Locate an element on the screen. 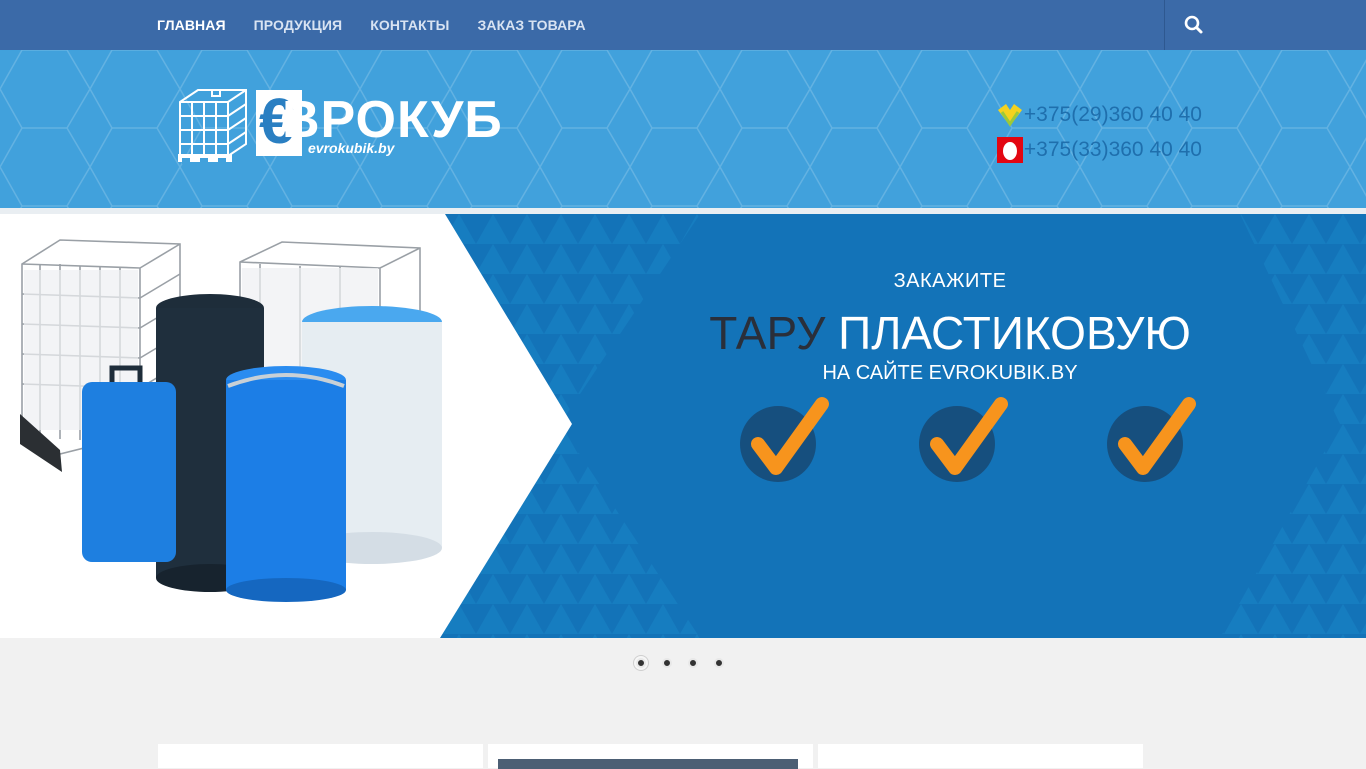 The width and height of the screenshot is (1366, 769). nav-item-products: ПРОДУКЦИЯ is located at coordinates (298, 25).